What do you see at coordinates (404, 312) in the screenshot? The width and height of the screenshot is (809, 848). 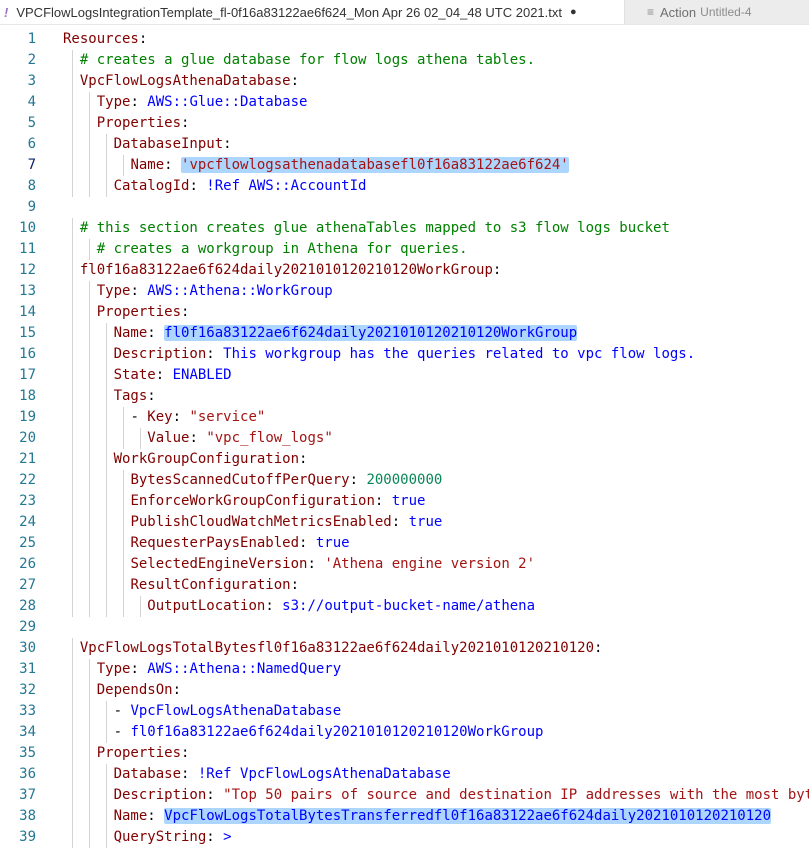 I see `code-line: 14 Properties:` at bounding box center [404, 312].